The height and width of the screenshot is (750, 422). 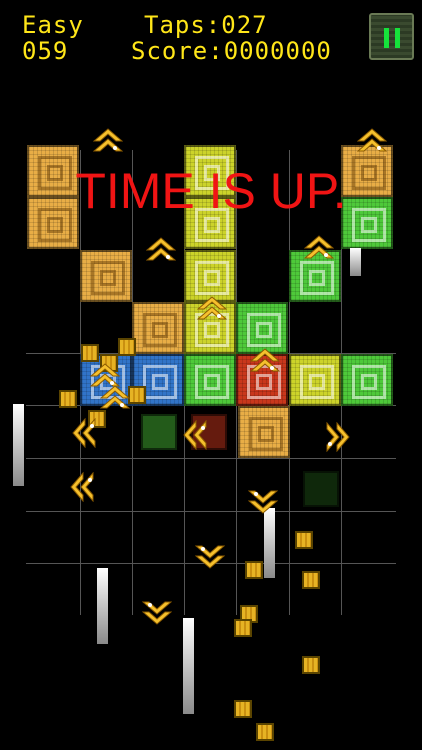 I want to click on time-up-message: TIME IS UP., so click(x=211, y=191).